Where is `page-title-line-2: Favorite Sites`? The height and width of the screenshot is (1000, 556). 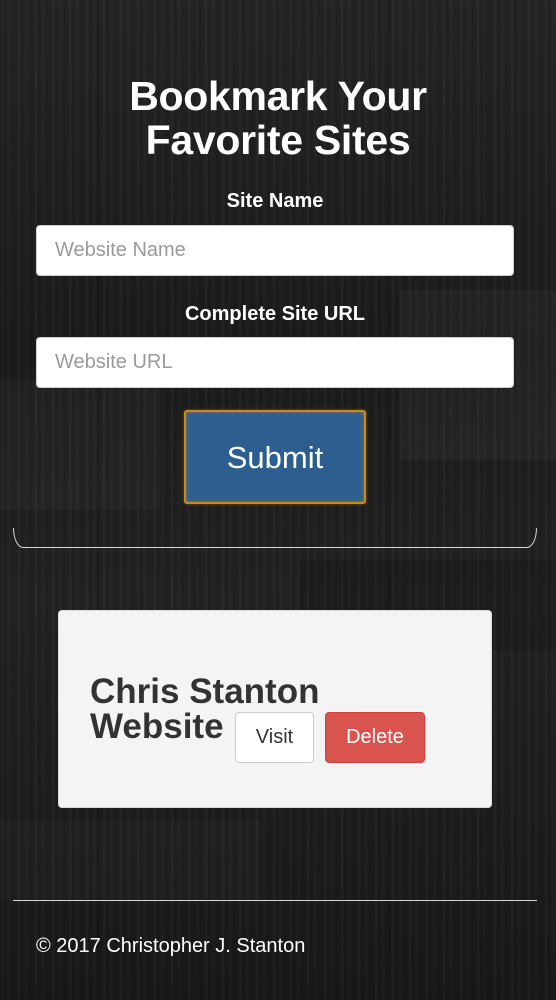
page-title-line-2: Favorite Sites is located at coordinates (278, 140).